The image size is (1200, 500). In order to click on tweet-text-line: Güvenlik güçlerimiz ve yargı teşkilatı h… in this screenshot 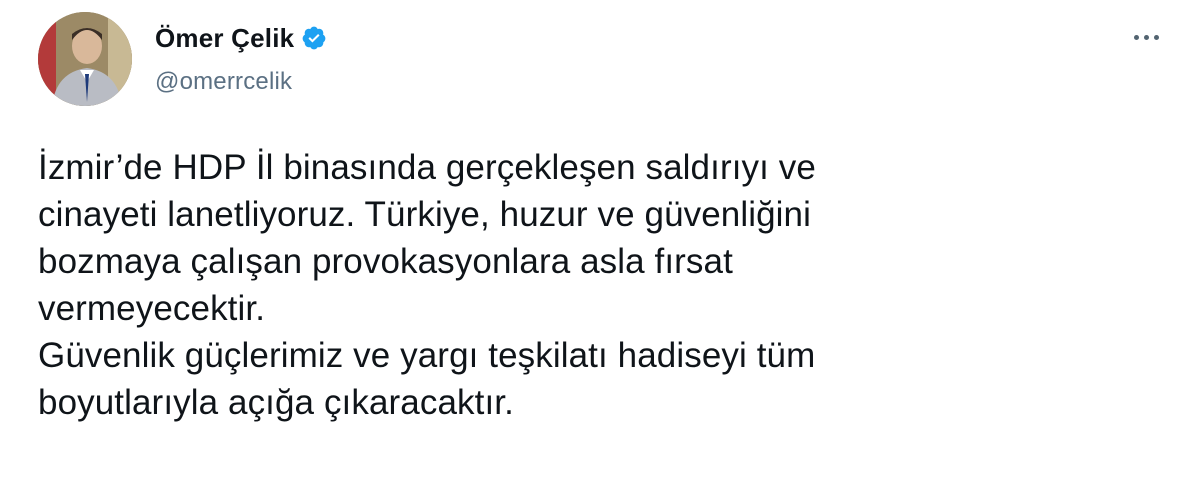, I will do `click(427, 355)`.